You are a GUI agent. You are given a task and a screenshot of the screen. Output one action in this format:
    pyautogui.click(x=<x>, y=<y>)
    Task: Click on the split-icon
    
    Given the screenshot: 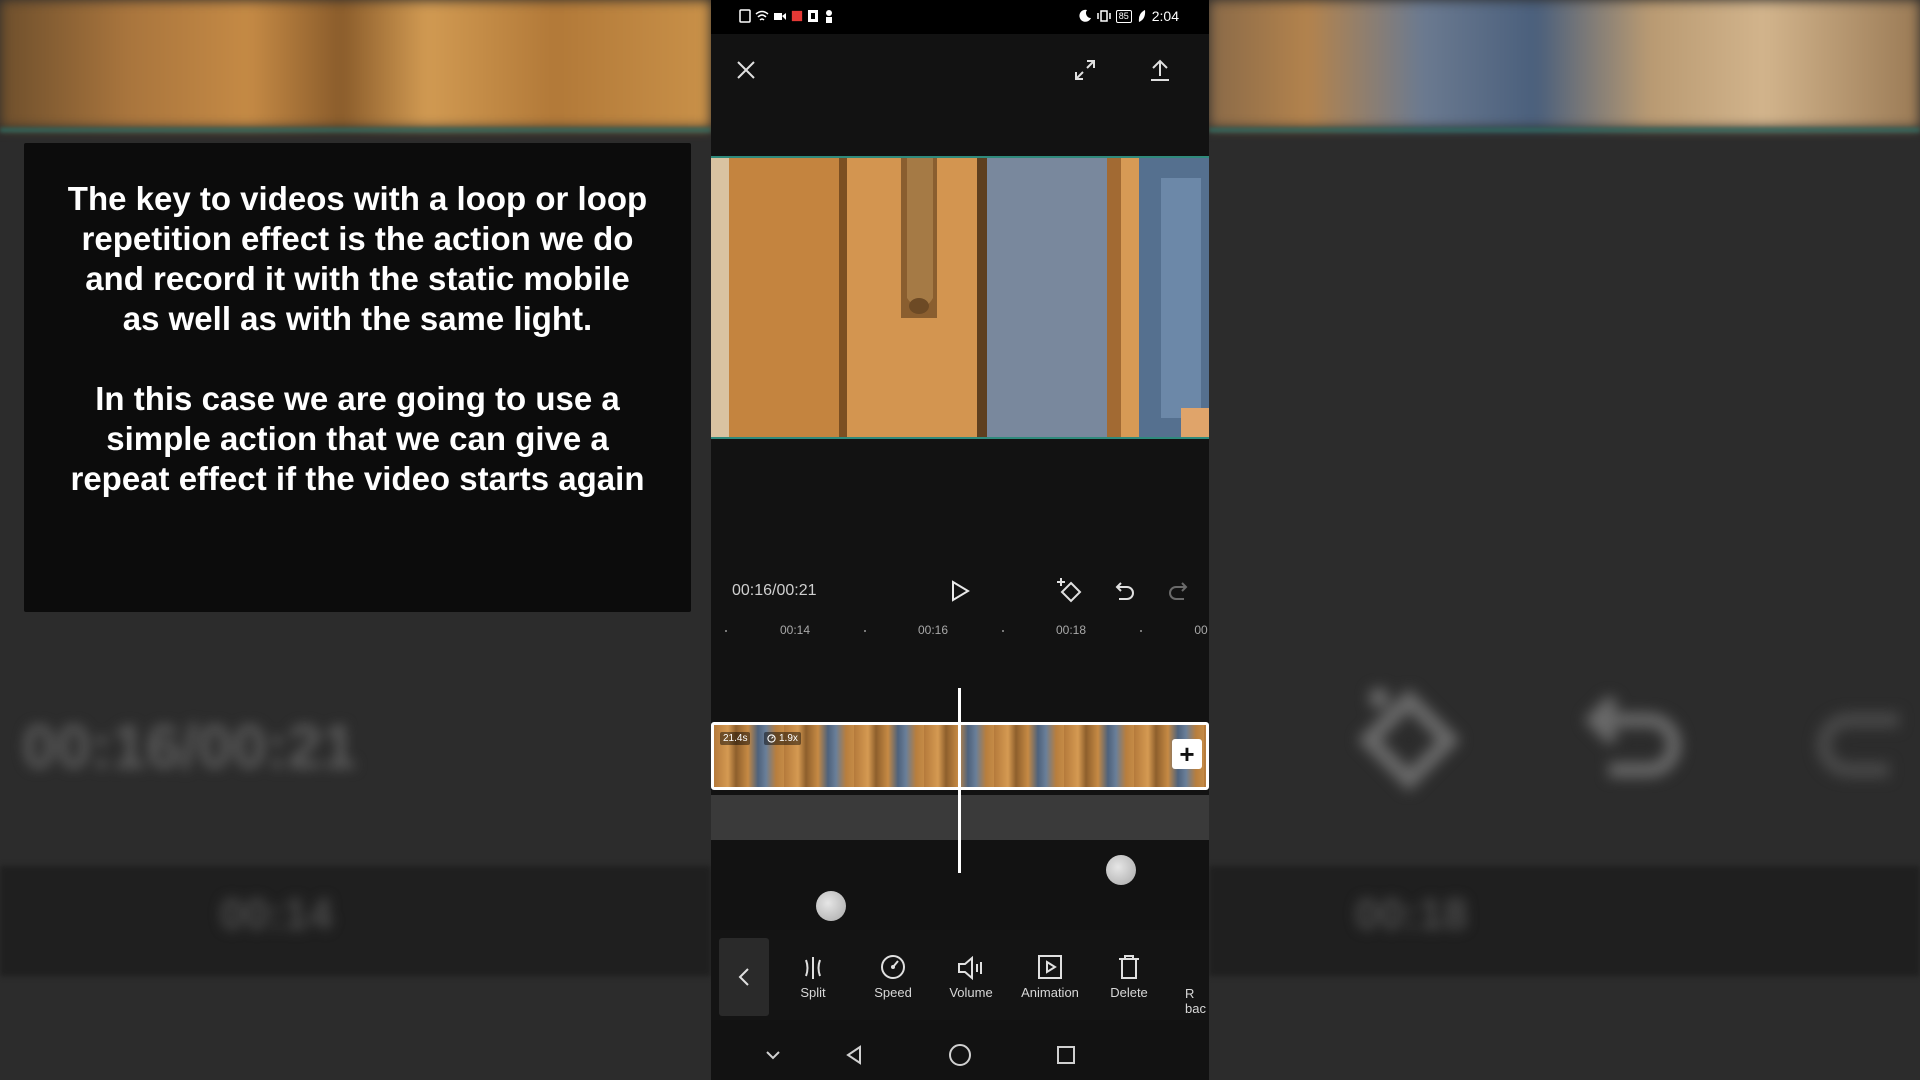 What is the action you would take?
    pyautogui.click(x=813, y=968)
    